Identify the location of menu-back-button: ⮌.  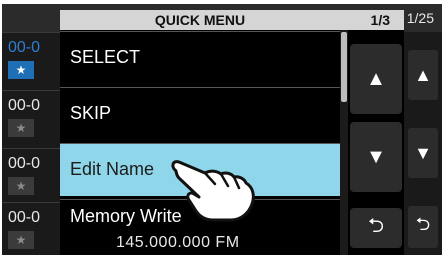
(376, 228).